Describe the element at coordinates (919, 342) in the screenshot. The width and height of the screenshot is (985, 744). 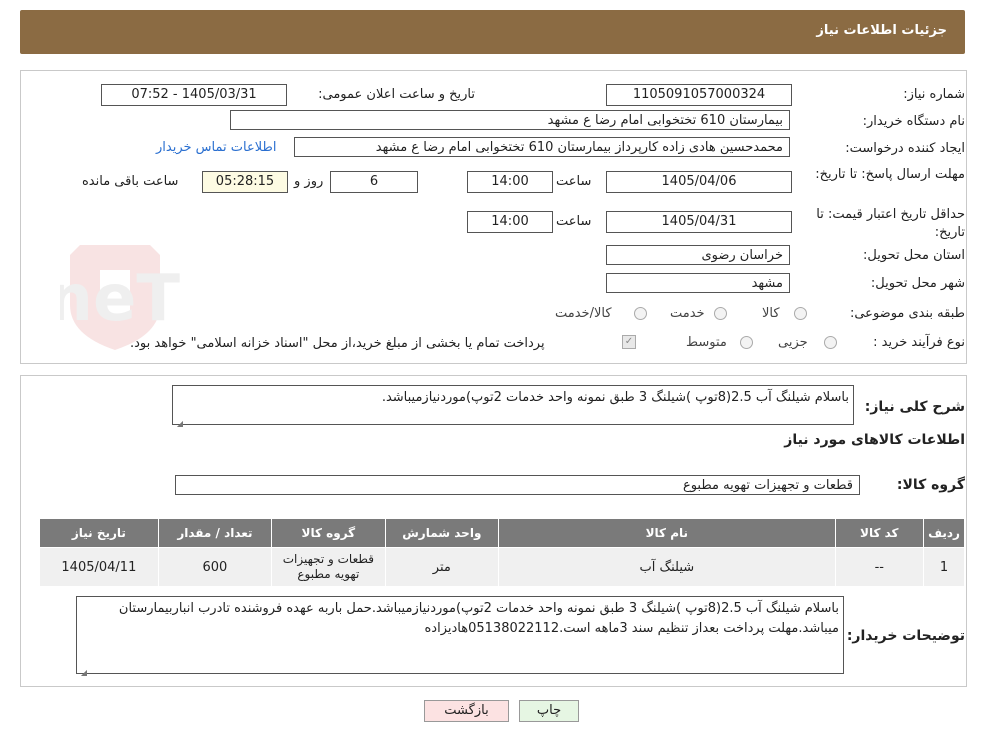
I see `process-label: نوع فرآیند خرید :` at that location.